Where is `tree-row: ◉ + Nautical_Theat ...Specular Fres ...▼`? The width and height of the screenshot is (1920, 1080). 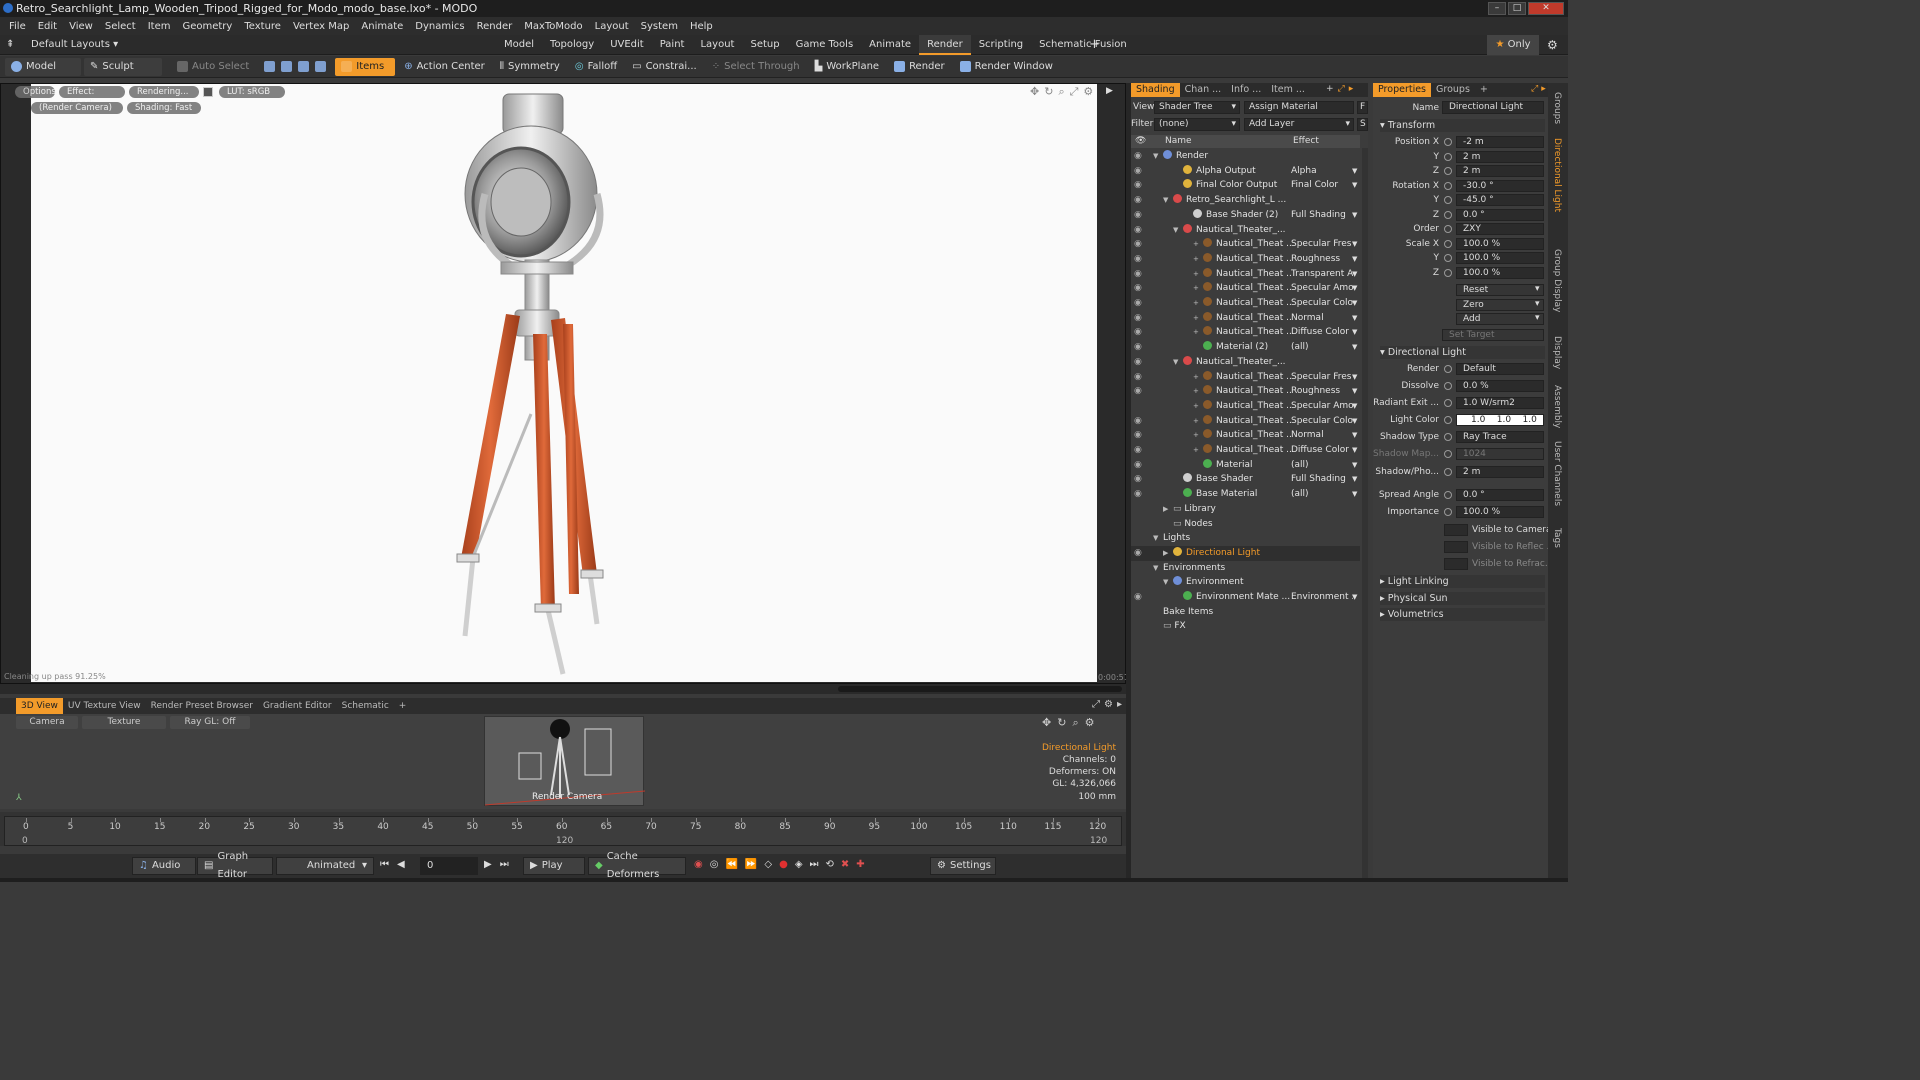 tree-row: ◉ + Nautical_Theat ...Specular Fres ...▼ is located at coordinates (1245, 377).